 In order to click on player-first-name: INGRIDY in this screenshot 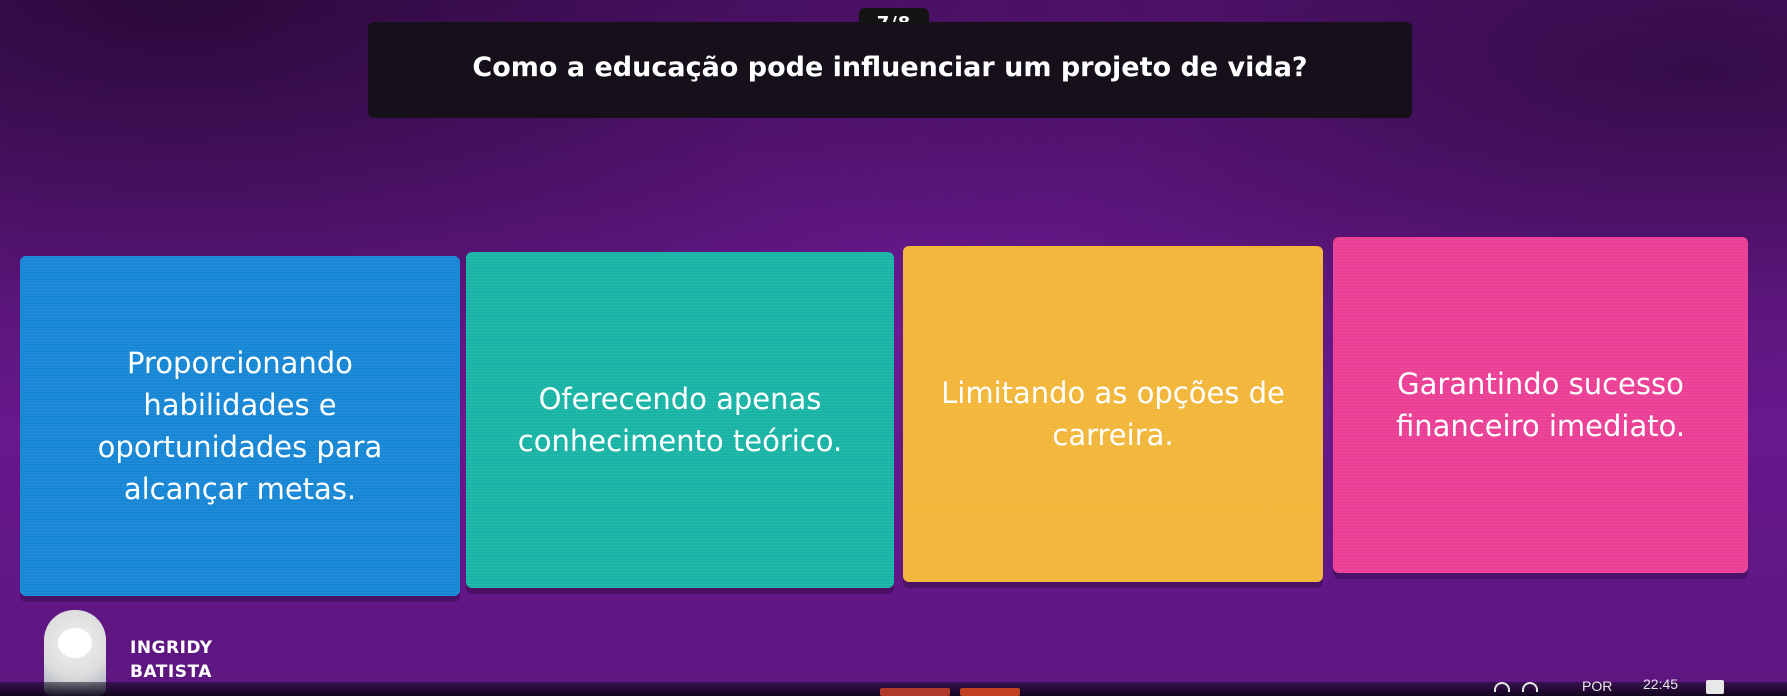, I will do `click(171, 648)`.